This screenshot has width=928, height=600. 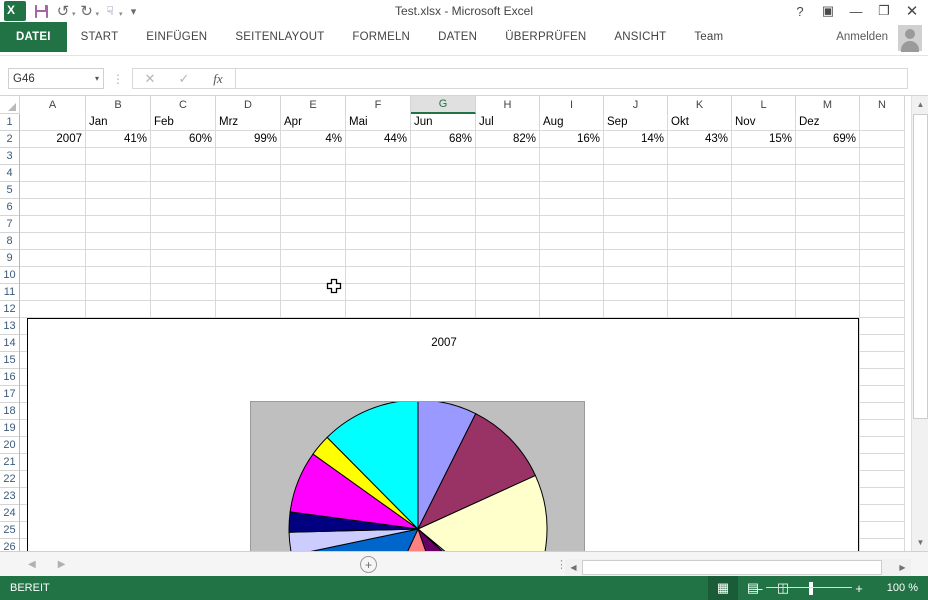 I want to click on ribbon-display-options-button: ▣, so click(x=828, y=11).